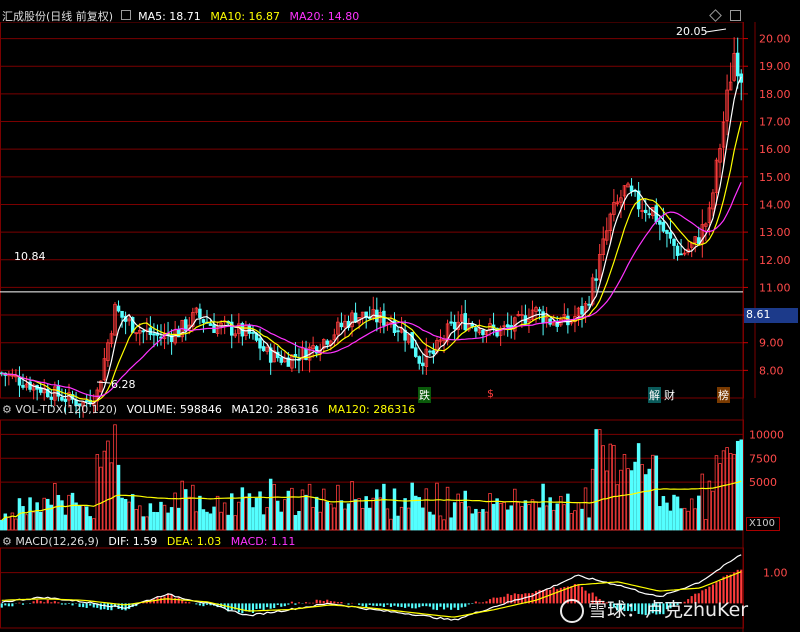 Image resolution: width=800 pixels, height=632 pixels. What do you see at coordinates (7, 541) in the screenshot?
I see `macd-gear-icon: ⚙` at bounding box center [7, 541].